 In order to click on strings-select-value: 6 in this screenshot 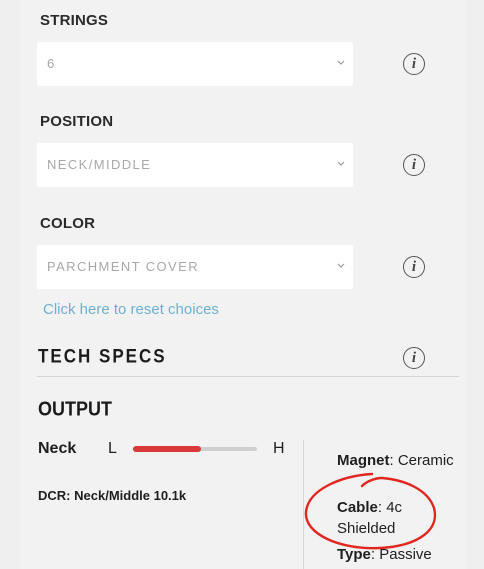, I will do `click(51, 63)`.